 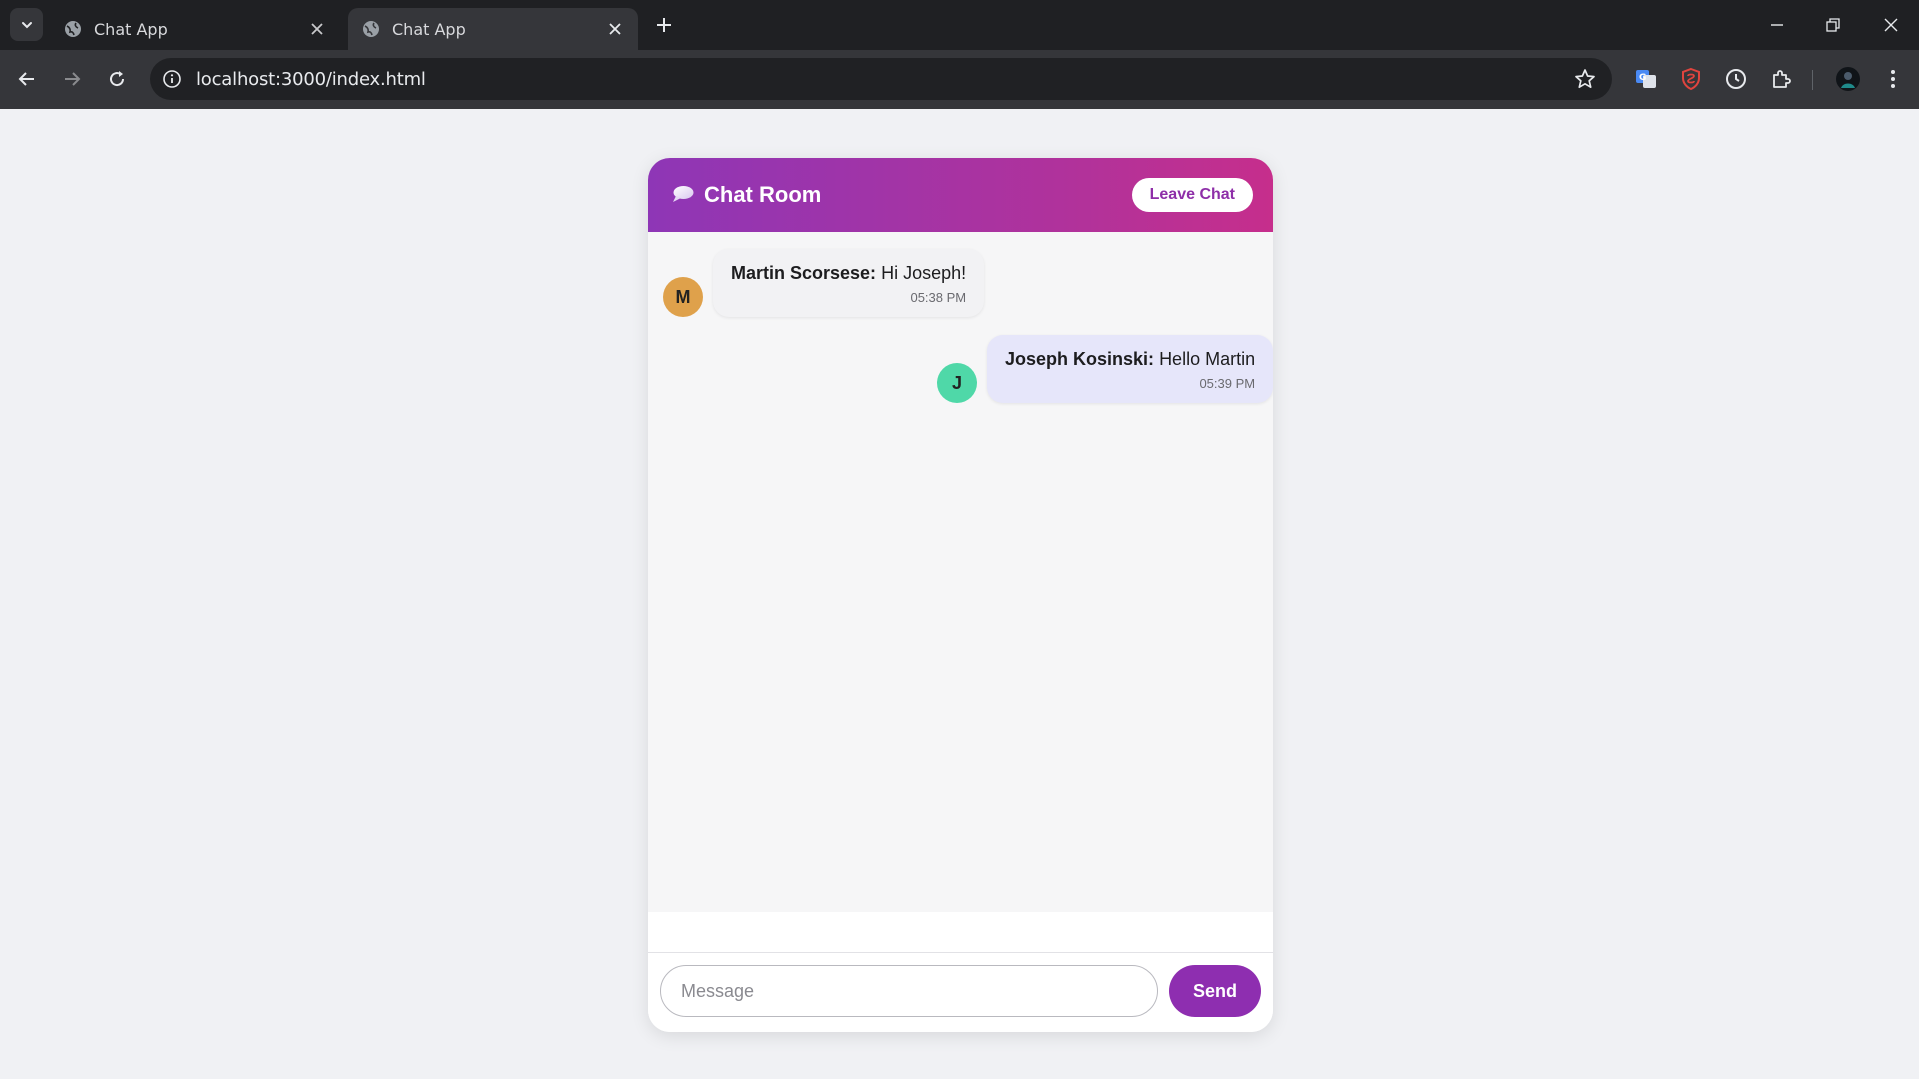 What do you see at coordinates (1192, 195) in the screenshot?
I see `leave-chat-button: Leave Chat` at bounding box center [1192, 195].